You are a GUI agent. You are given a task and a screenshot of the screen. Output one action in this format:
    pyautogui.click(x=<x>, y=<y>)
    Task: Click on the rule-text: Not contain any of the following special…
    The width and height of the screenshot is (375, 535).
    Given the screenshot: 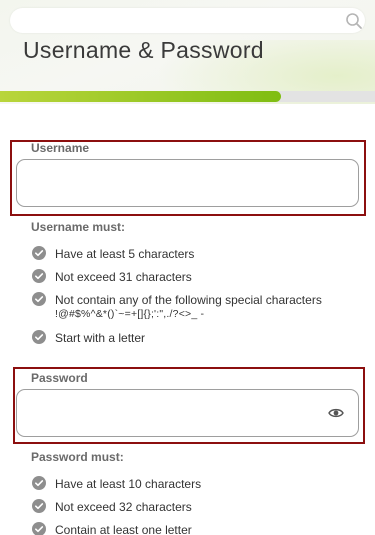 What is the action you would take?
    pyautogui.click(x=205, y=307)
    